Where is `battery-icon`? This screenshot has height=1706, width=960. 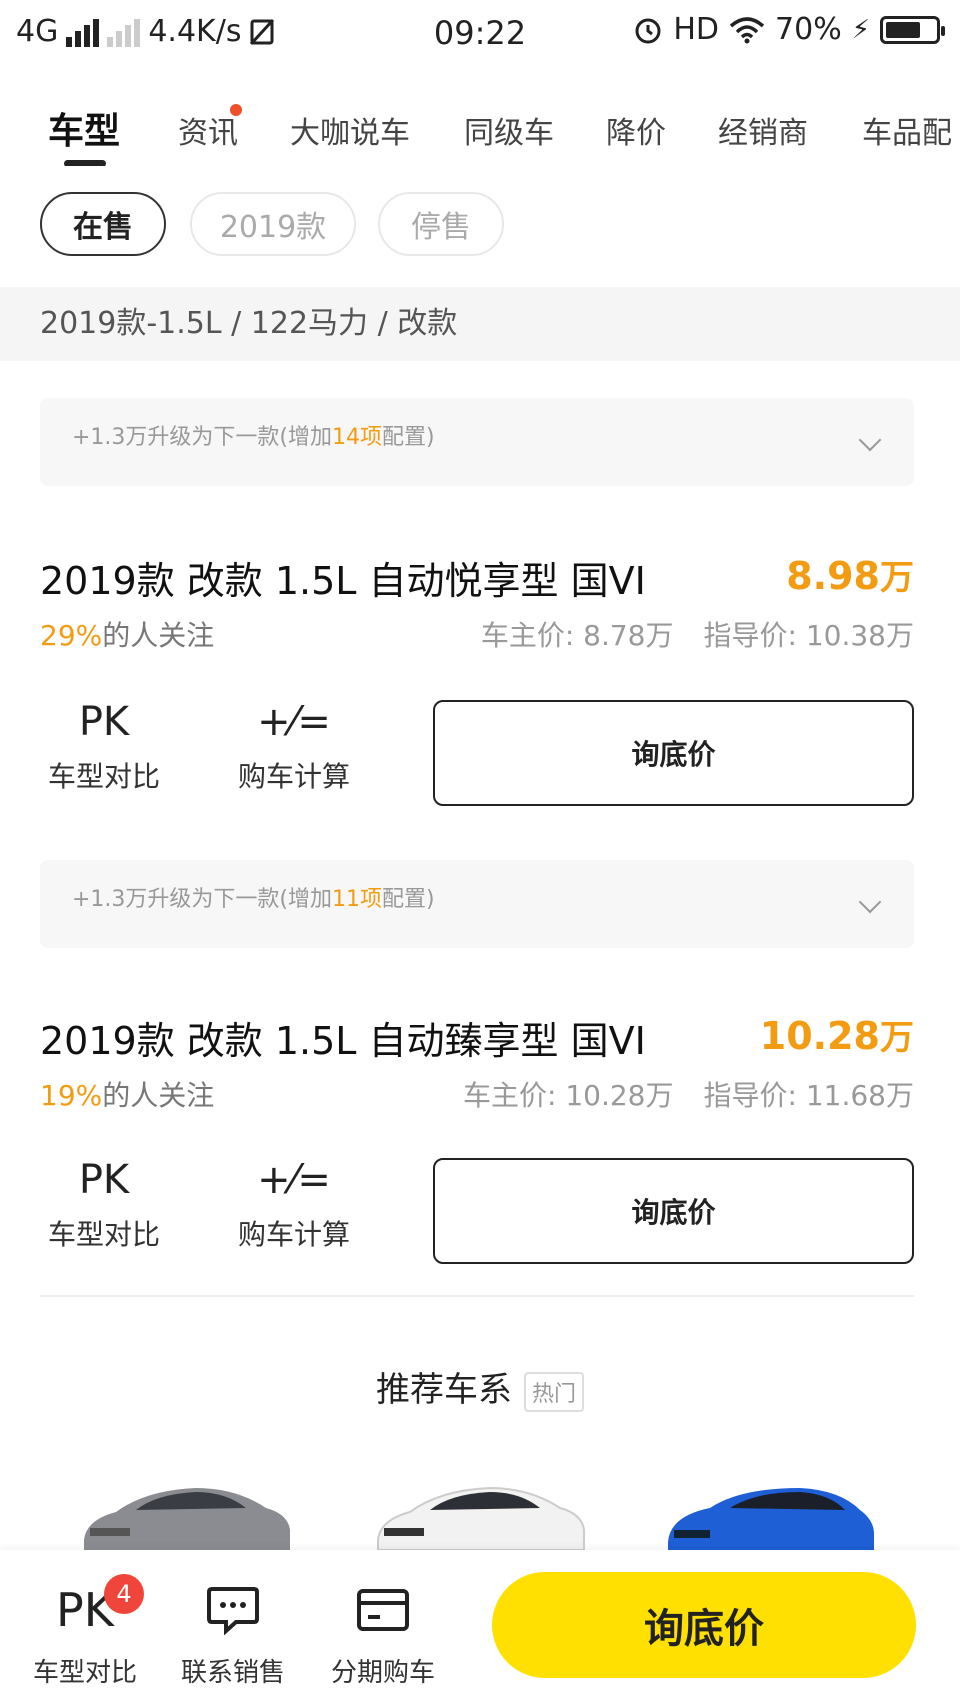 battery-icon is located at coordinates (912, 29).